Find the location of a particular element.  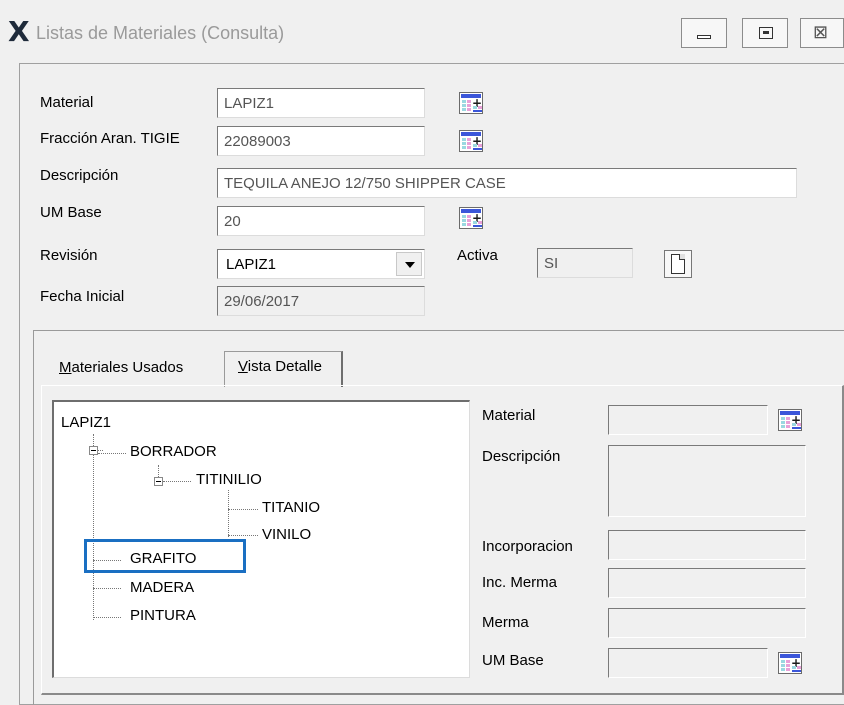

detail-um-base-lookup-button: + is located at coordinates (790, 663).